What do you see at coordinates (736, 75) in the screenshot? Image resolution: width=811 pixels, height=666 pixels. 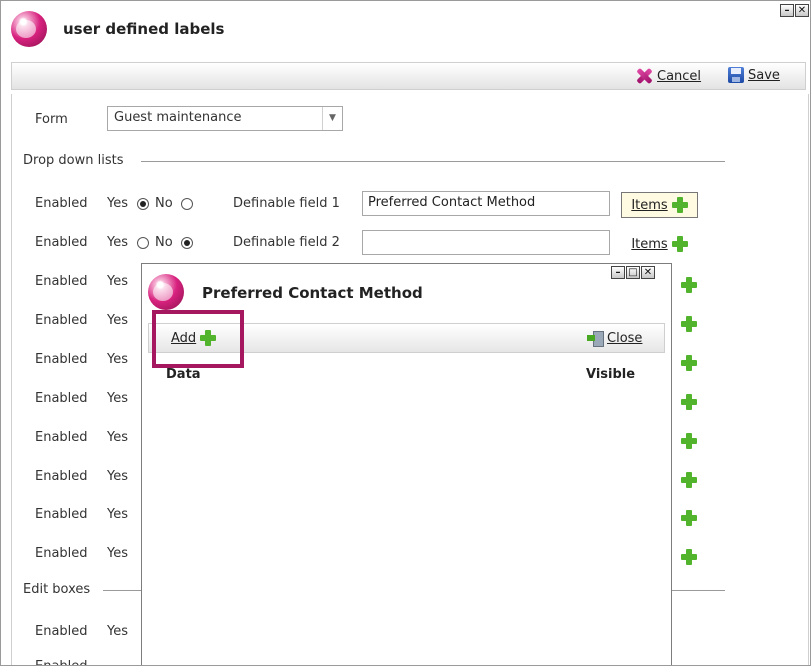 I see `save-icon` at bounding box center [736, 75].